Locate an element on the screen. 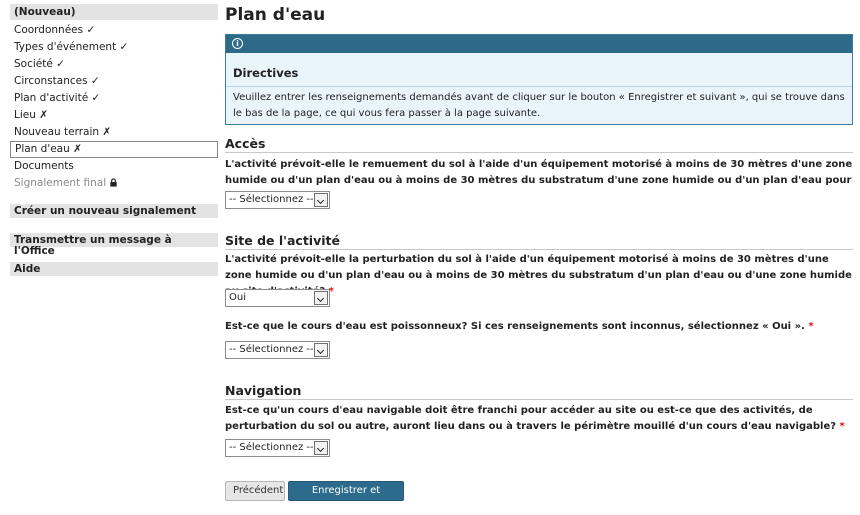  sidebar-item-signalement-final: Signalement final is located at coordinates (114, 183).